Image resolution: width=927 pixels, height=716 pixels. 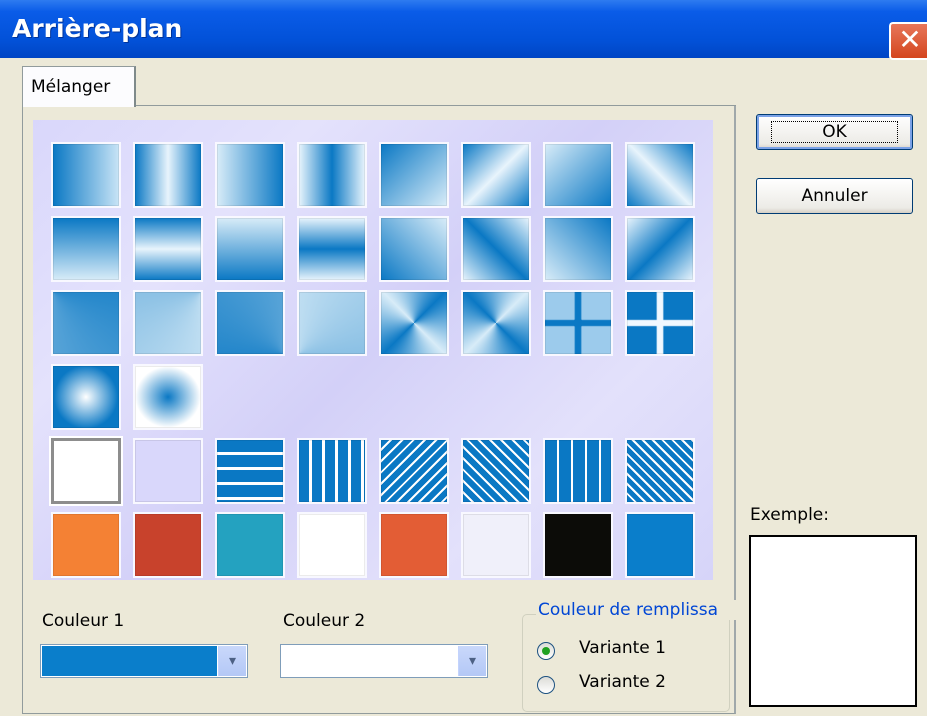 I want to click on variant1-radio, so click(x=546, y=651).